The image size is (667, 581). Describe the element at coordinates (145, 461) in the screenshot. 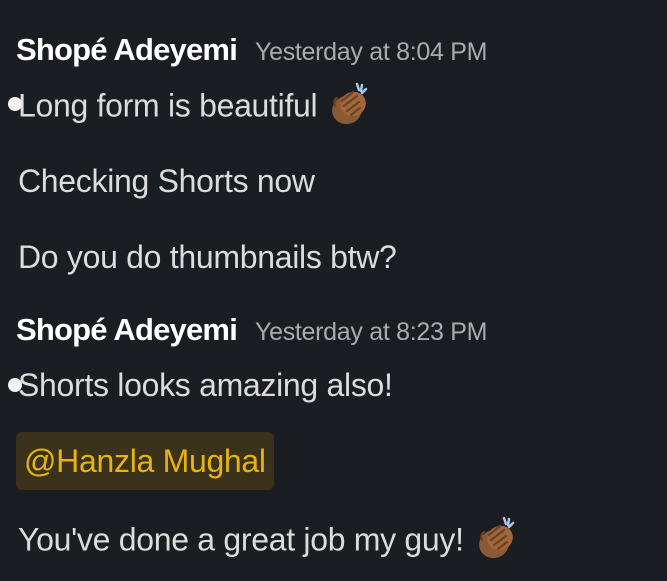

I see `user-mention: @Hanzla Mughal` at that location.